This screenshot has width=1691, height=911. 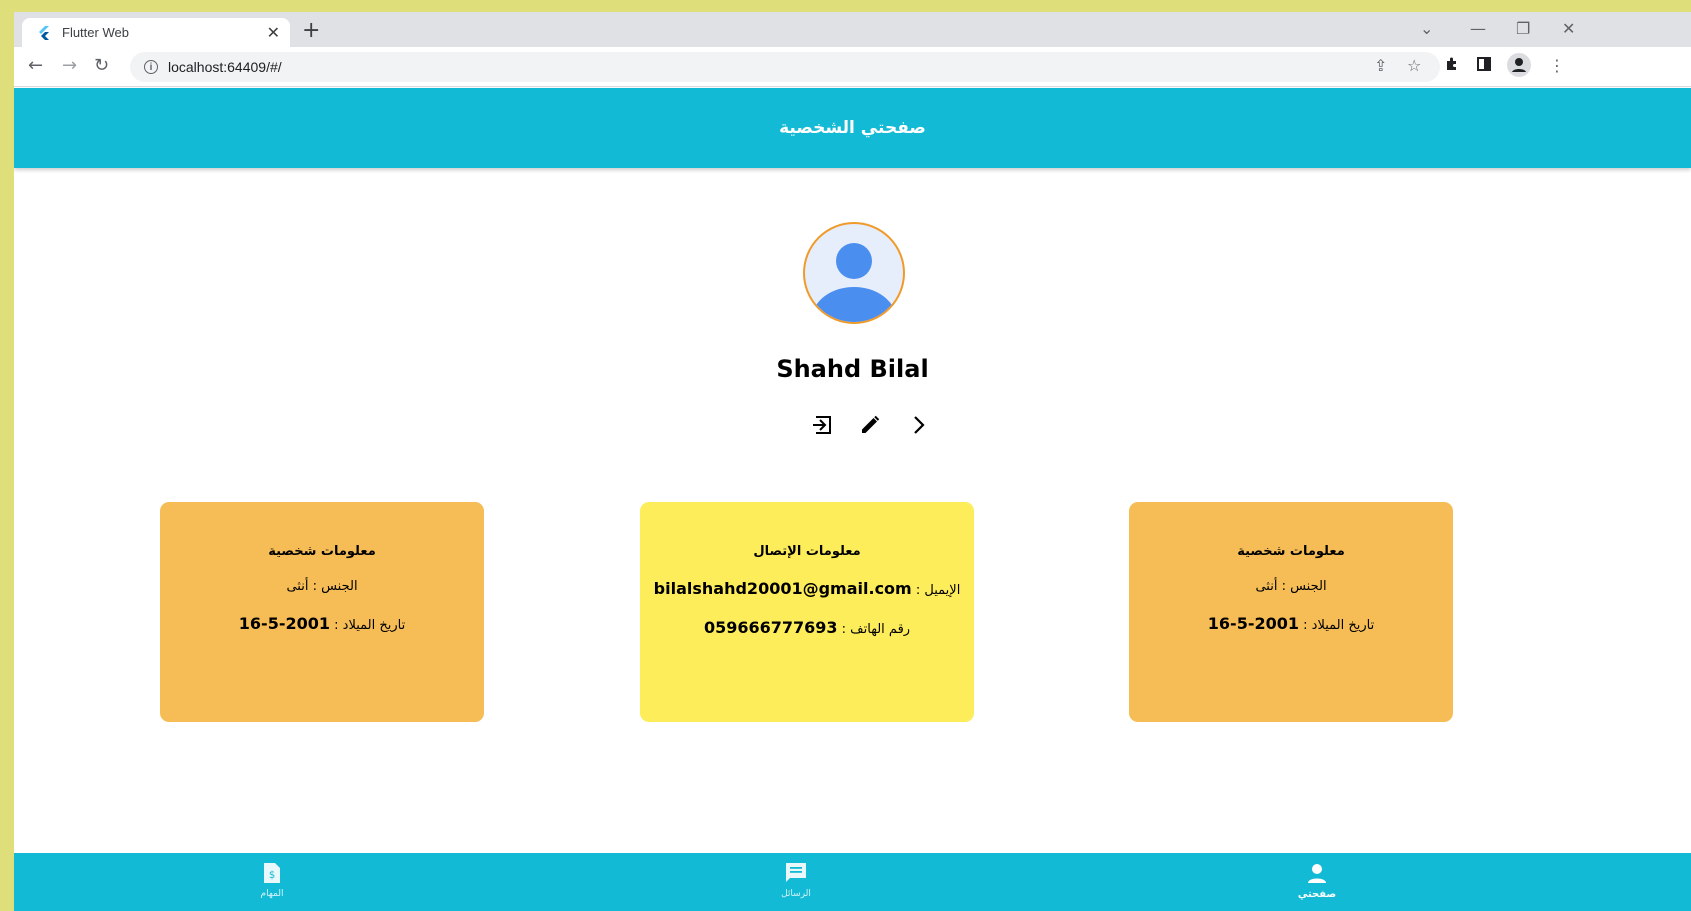 I want to click on page-title: صفحتي الشخصية, so click(x=852, y=128).